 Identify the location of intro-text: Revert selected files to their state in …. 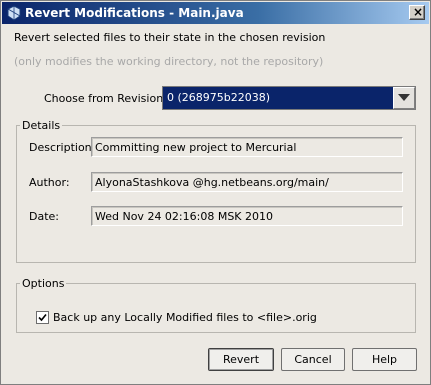
(170, 37).